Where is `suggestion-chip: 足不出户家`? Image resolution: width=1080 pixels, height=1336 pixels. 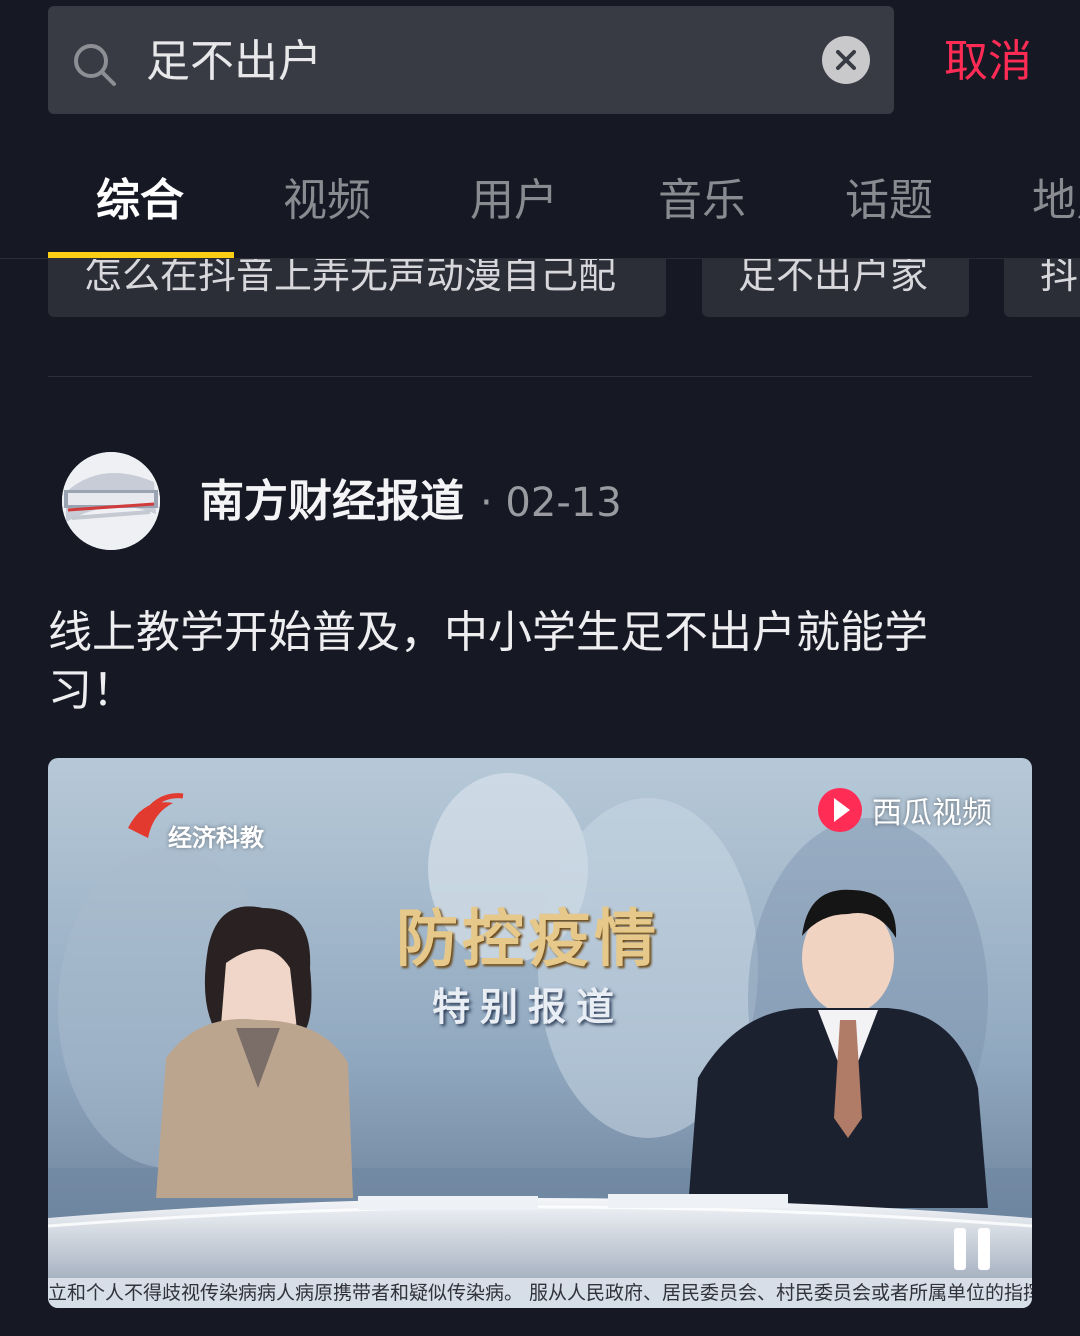
suggestion-chip: 足不出户家 is located at coordinates (835, 288).